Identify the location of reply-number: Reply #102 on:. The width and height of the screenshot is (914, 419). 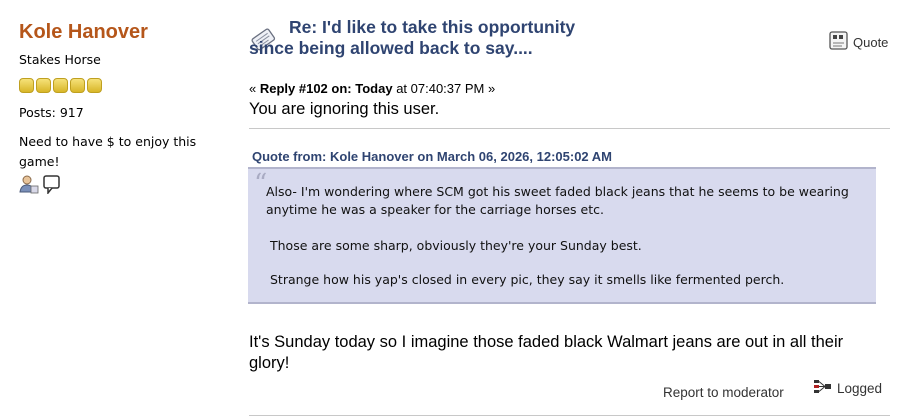
(306, 88).